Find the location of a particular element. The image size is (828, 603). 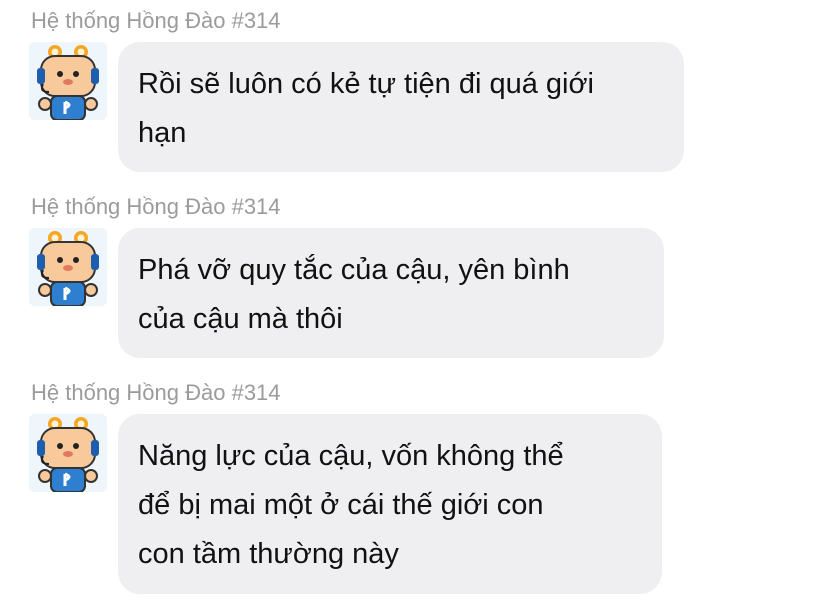

message-text-line: con tầm thường này is located at coordinates (268, 554).